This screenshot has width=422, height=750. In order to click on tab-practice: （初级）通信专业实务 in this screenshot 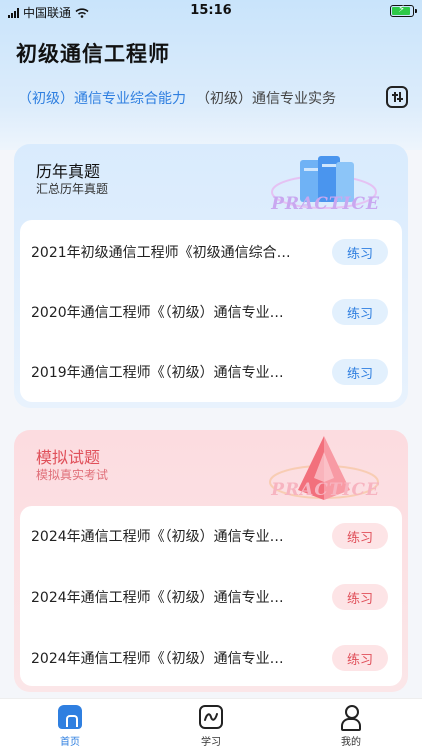, I will do `click(266, 98)`.